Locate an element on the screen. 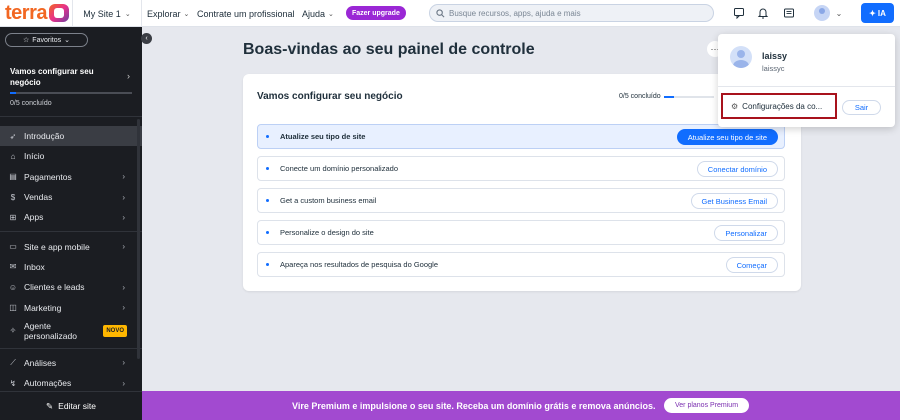 Image resolution: width=900 pixels, height=420 pixels. edit-site-label: Editar site is located at coordinates (77, 406).